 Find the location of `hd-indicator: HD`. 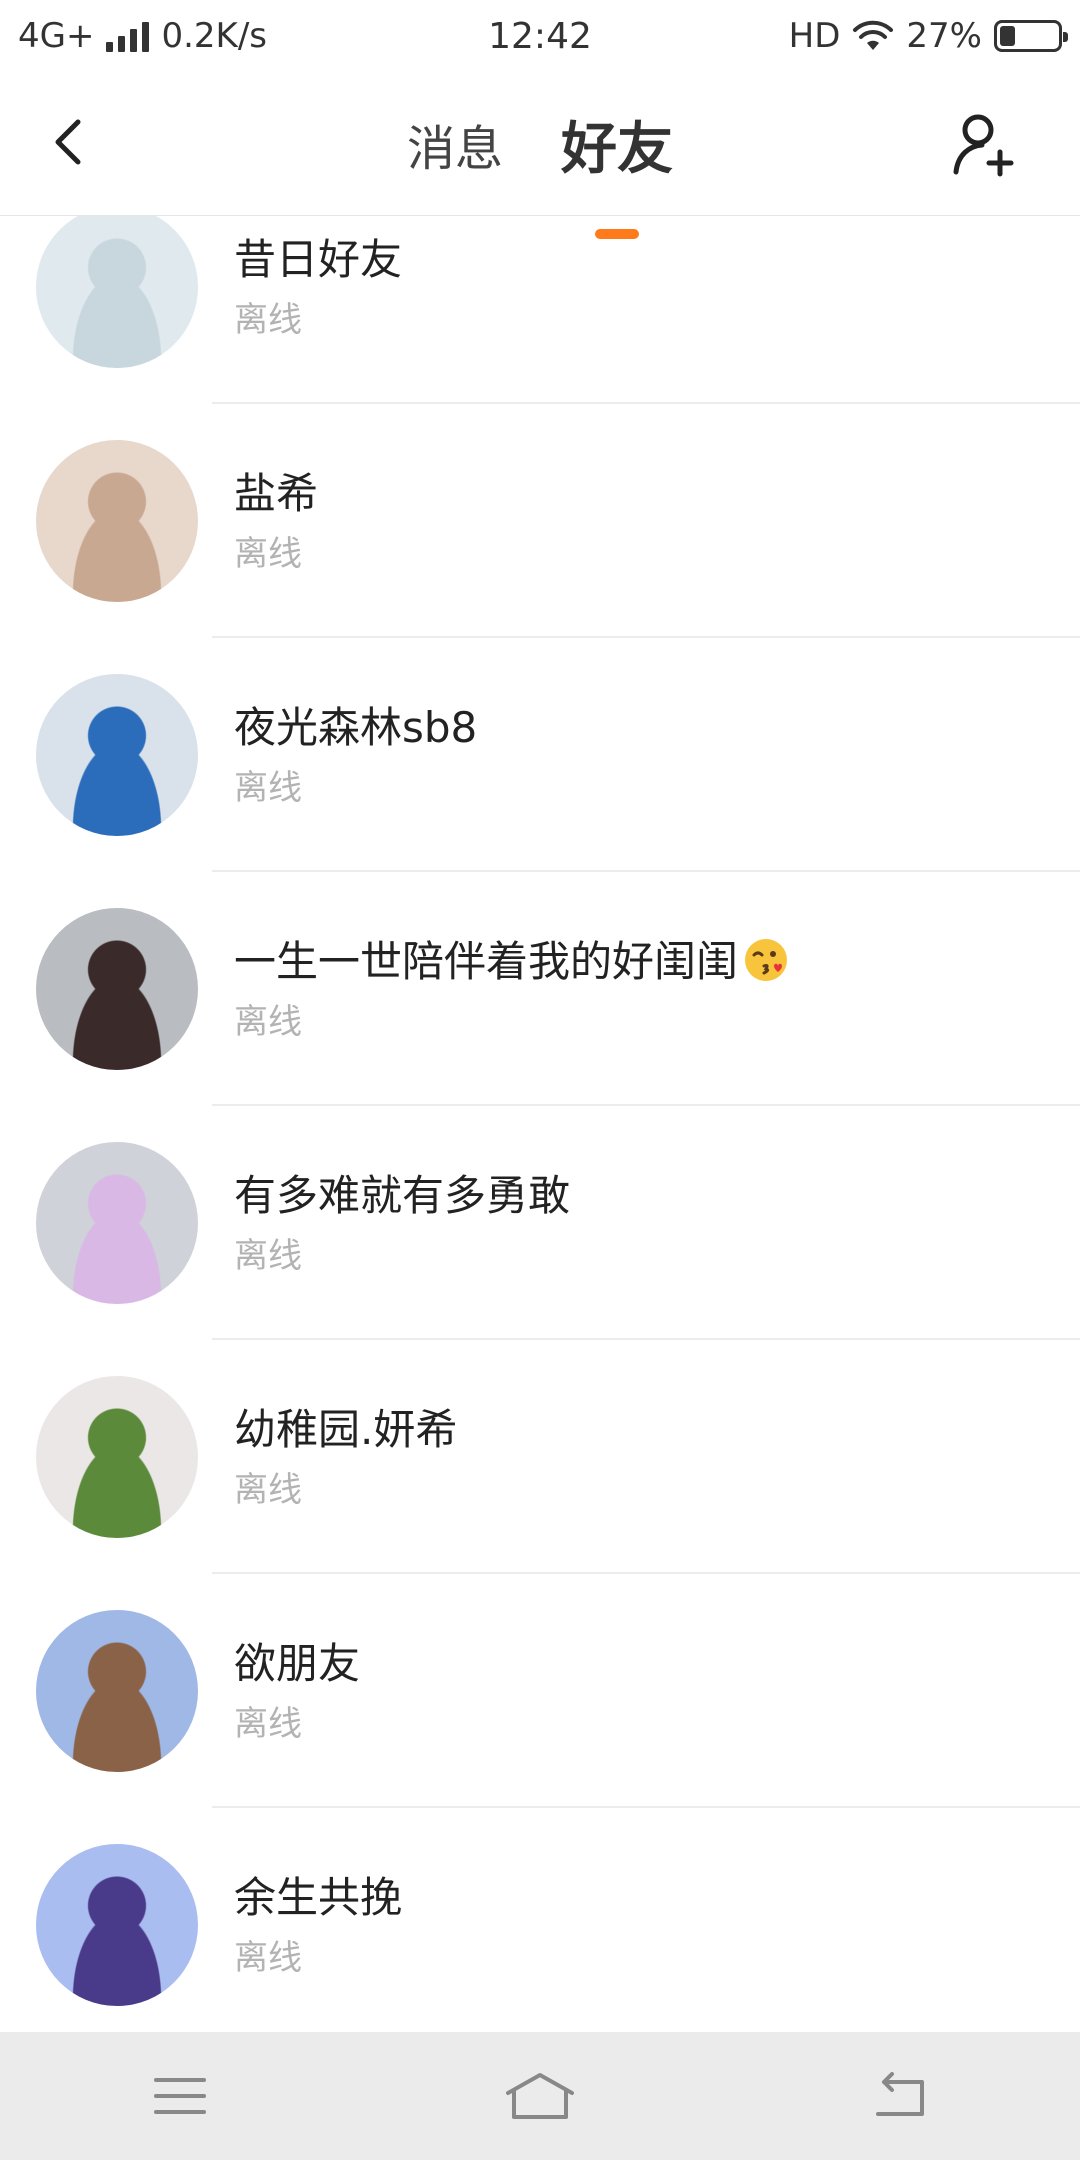

hd-indicator: HD is located at coordinates (814, 36).